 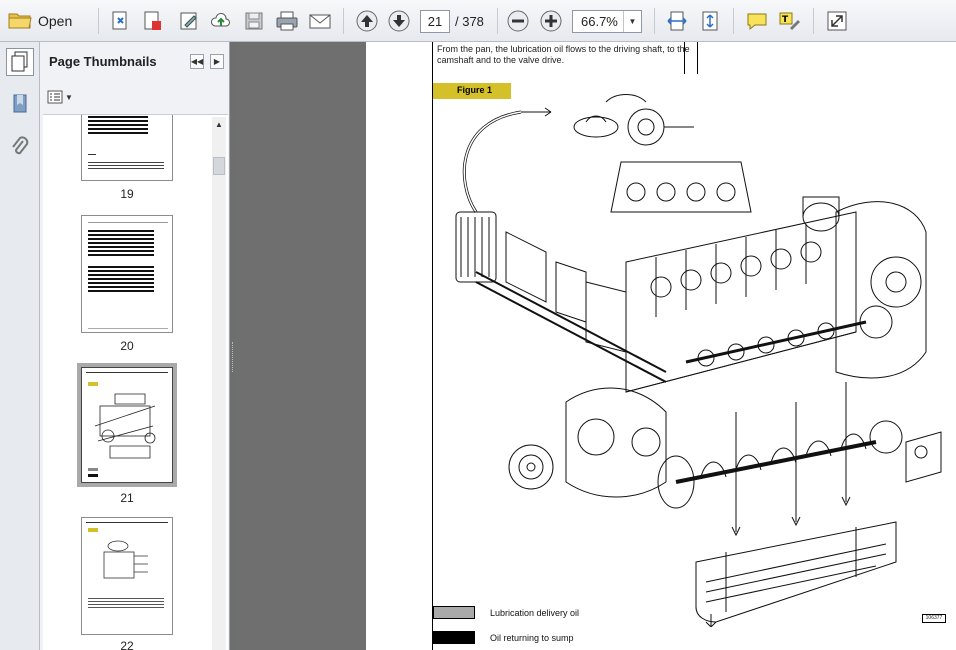 I want to click on scrollbar-thumb, so click(x=219, y=166).